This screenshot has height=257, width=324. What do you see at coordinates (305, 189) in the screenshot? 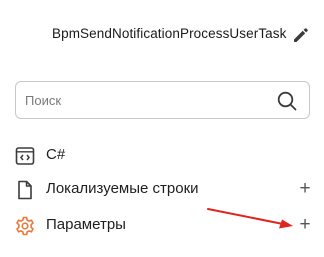
I see `add-localizable-string-button: +` at bounding box center [305, 189].